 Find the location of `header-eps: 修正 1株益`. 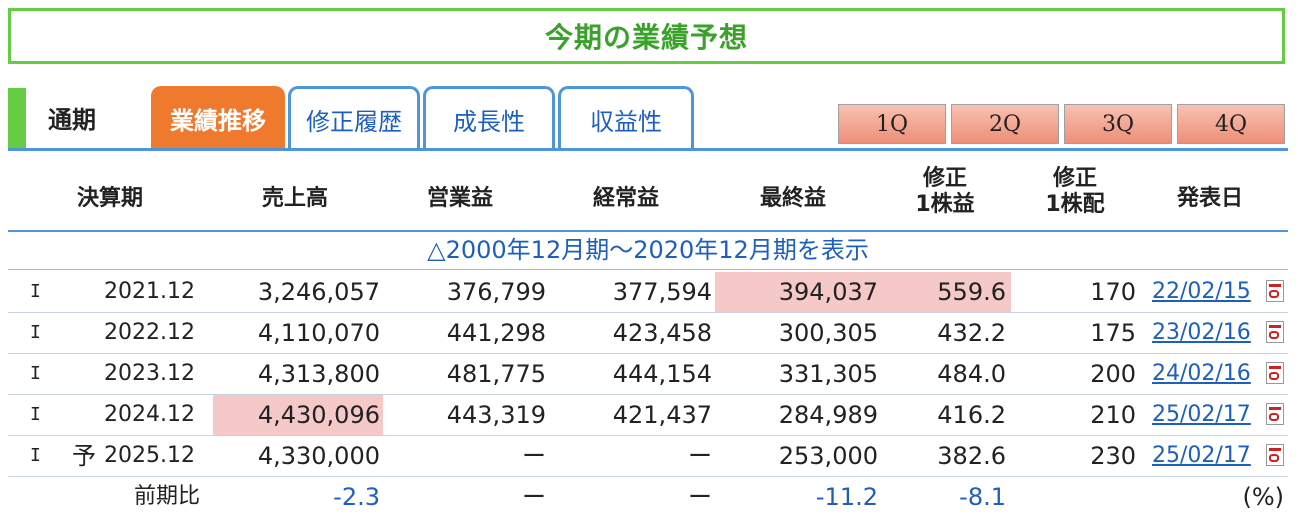

header-eps: 修正 1株益 is located at coordinates (945, 192).